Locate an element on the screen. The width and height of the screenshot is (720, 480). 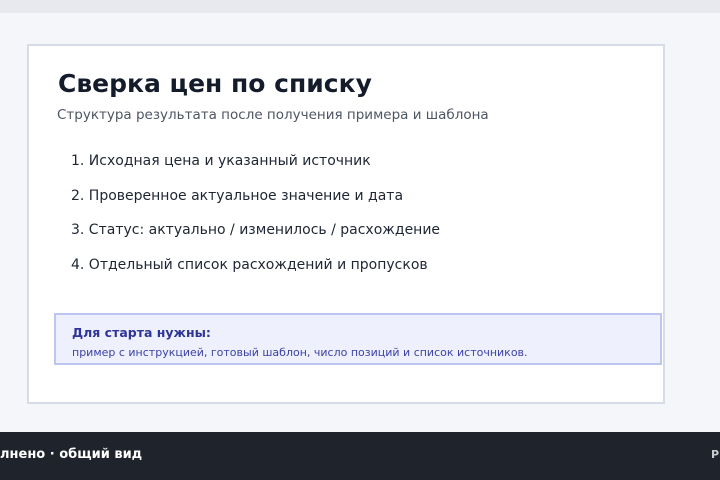
bottom-status-bar: лнено · общий вид Р is located at coordinates (360, 456).